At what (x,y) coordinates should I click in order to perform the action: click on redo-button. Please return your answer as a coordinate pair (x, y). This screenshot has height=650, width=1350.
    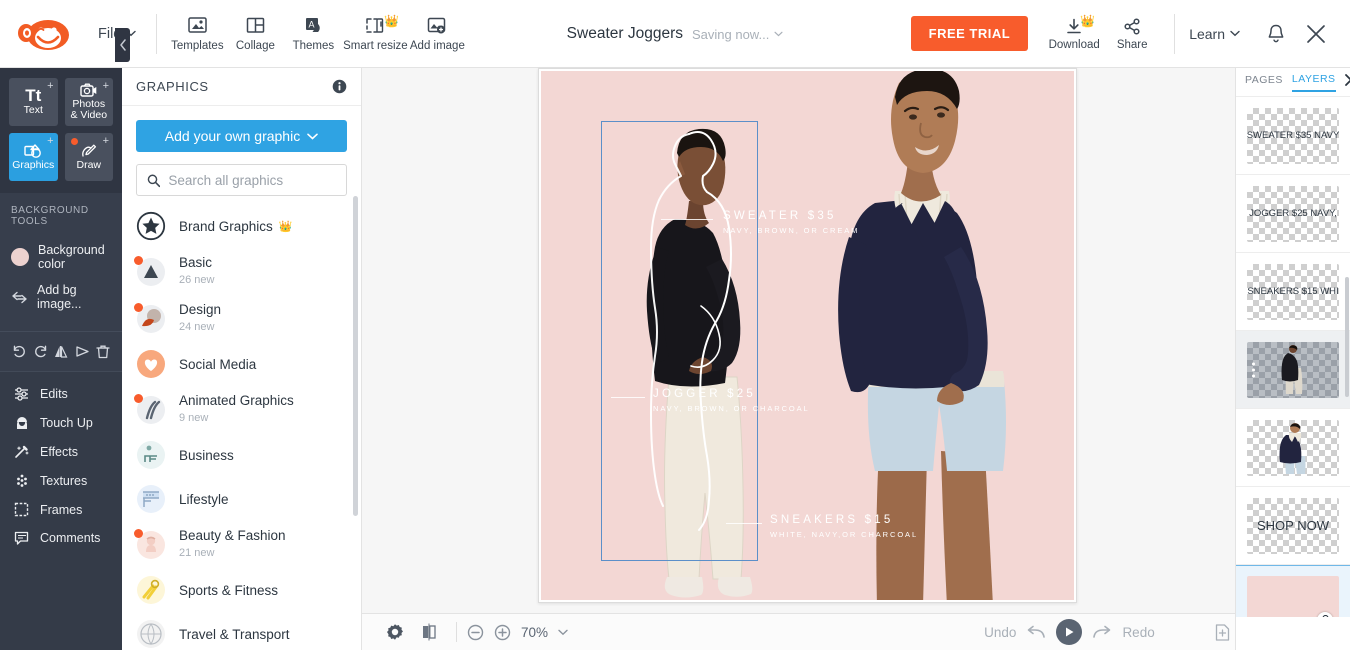
    Looking at the image, I should click on (1102, 632).